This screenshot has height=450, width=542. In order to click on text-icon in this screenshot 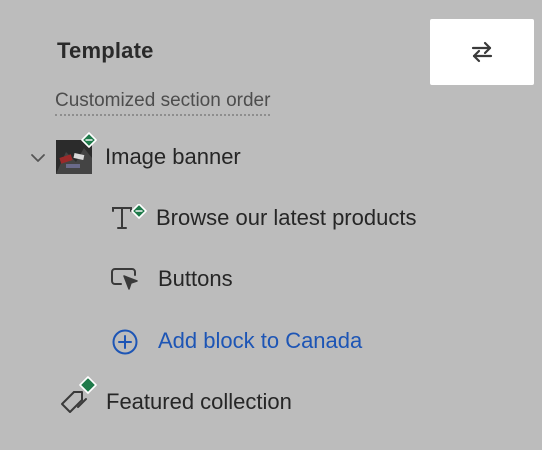, I will do `click(129, 216)`.